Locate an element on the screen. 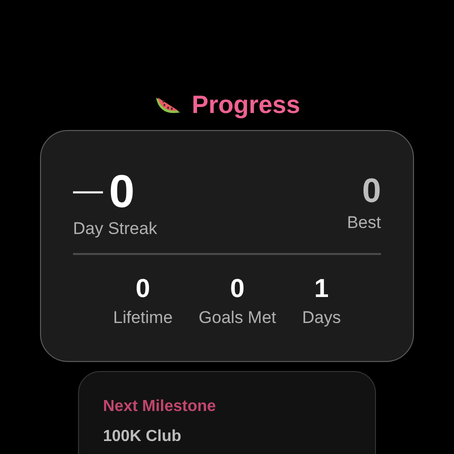 The width and height of the screenshot is (454, 454). stat-value: 1 is located at coordinates (321, 288).